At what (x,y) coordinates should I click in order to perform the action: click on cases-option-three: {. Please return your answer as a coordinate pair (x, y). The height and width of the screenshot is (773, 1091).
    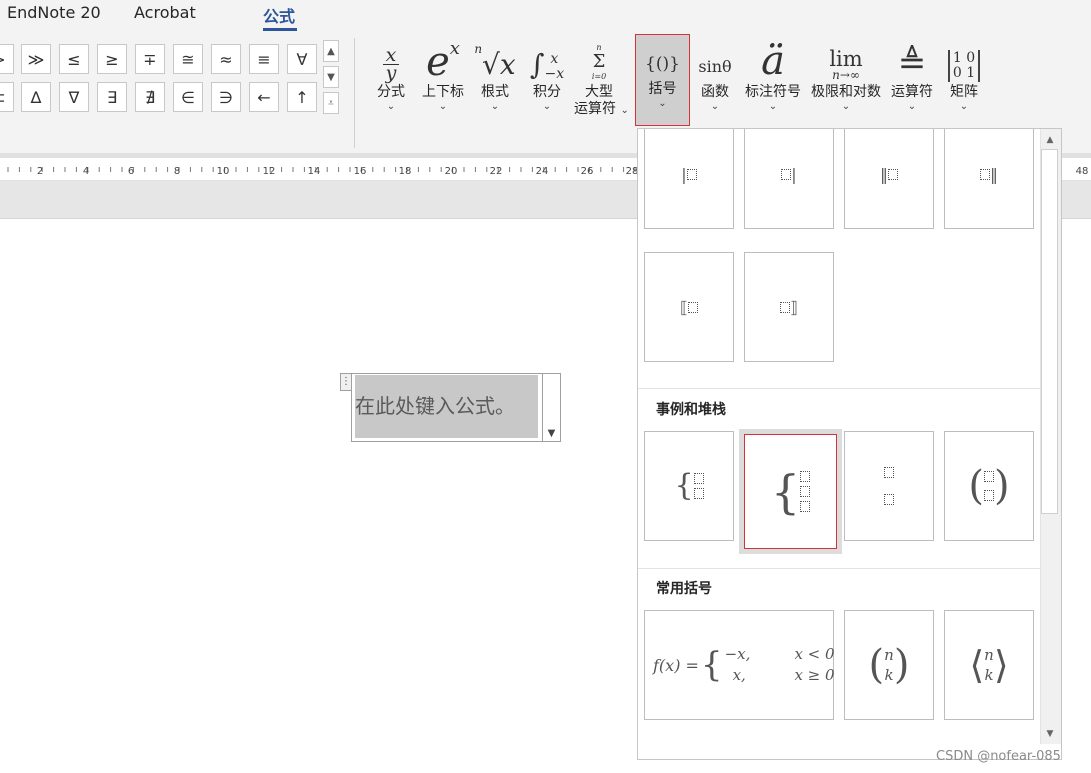
    Looking at the image, I should click on (790, 491).